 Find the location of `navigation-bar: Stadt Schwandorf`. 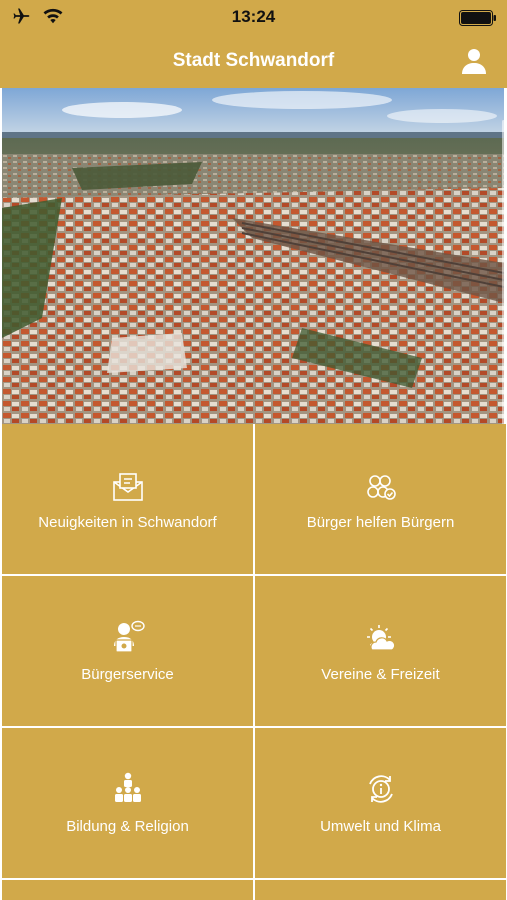

navigation-bar: Stadt Schwandorf is located at coordinates (253, 62).